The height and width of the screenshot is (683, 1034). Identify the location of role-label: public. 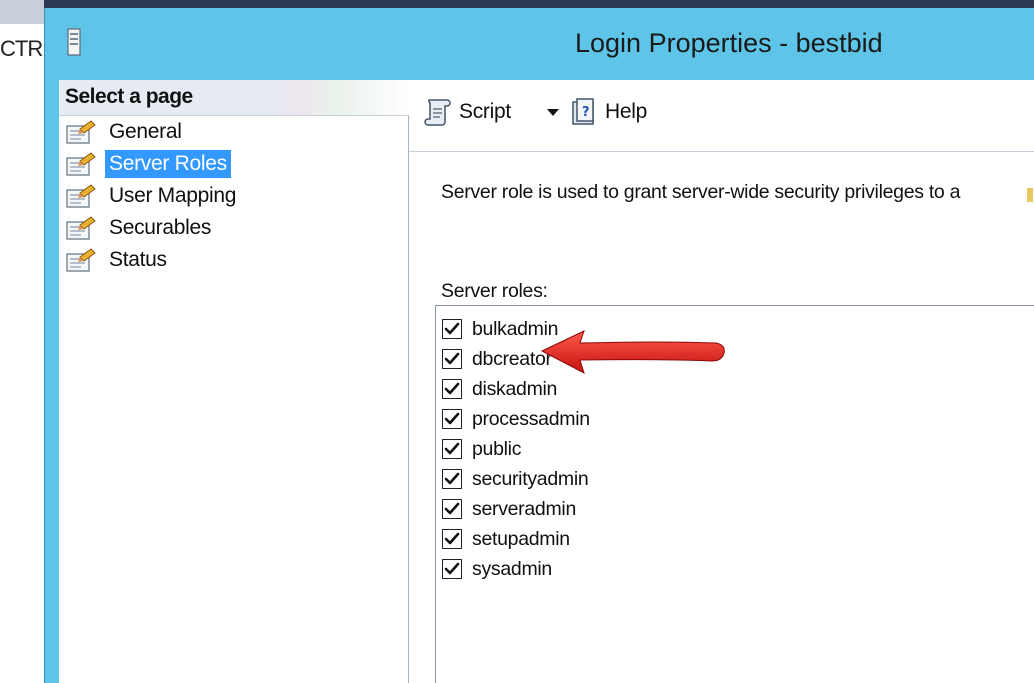
(497, 448).